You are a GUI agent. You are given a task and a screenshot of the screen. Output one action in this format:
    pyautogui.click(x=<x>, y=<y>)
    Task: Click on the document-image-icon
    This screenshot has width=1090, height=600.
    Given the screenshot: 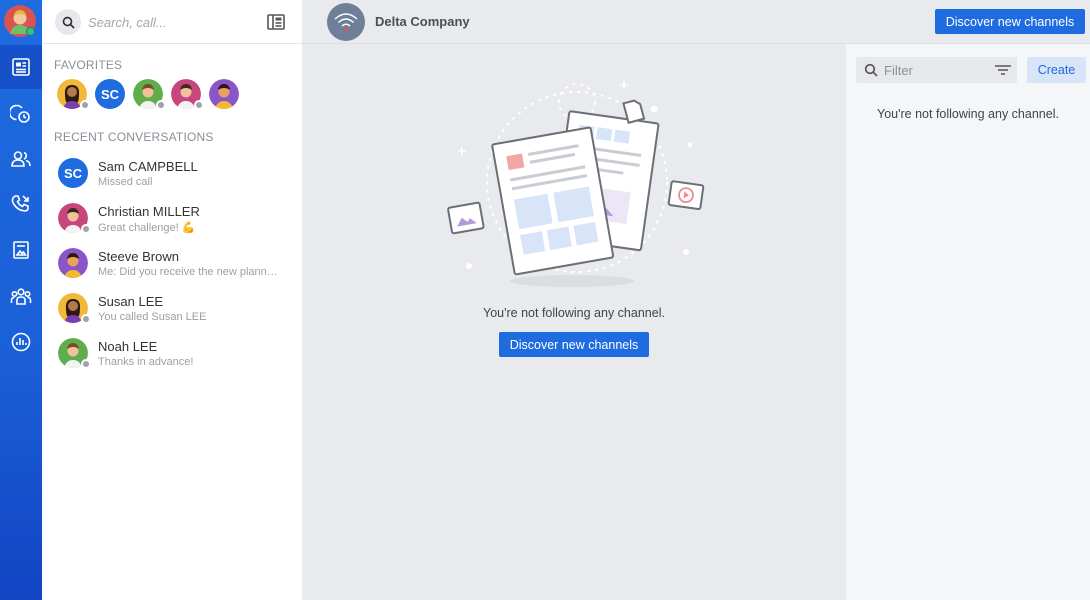 What is the action you would take?
    pyautogui.click(x=21, y=250)
    